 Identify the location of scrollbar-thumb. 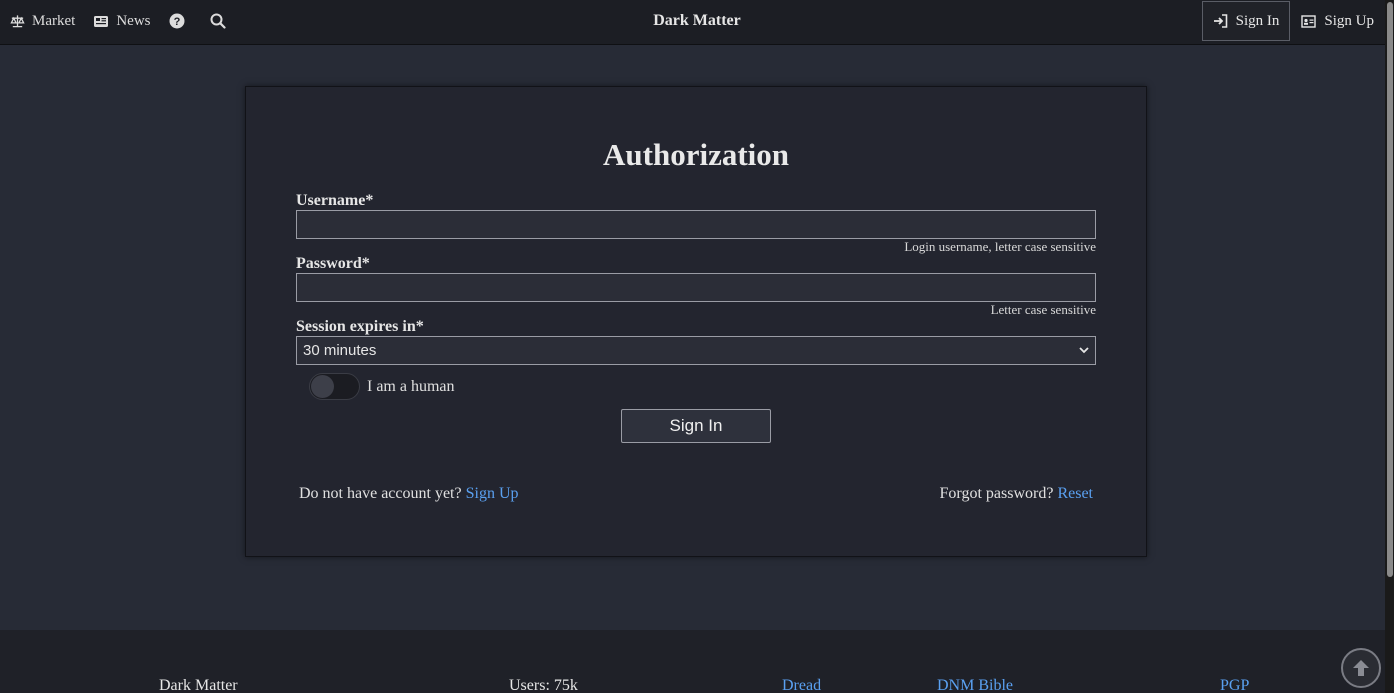
(1390, 289).